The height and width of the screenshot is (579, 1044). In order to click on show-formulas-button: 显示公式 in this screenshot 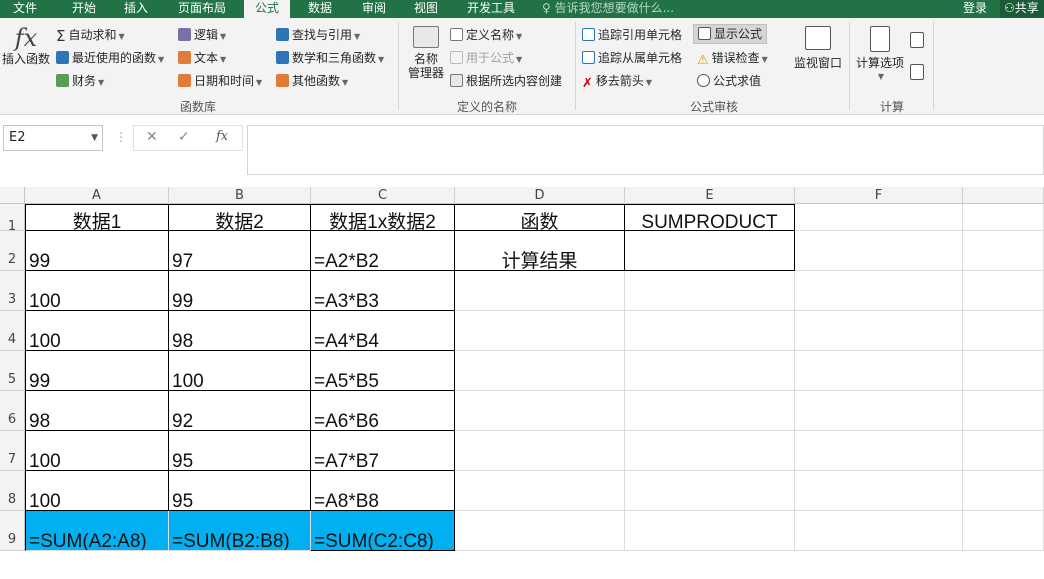, I will do `click(730, 34)`.